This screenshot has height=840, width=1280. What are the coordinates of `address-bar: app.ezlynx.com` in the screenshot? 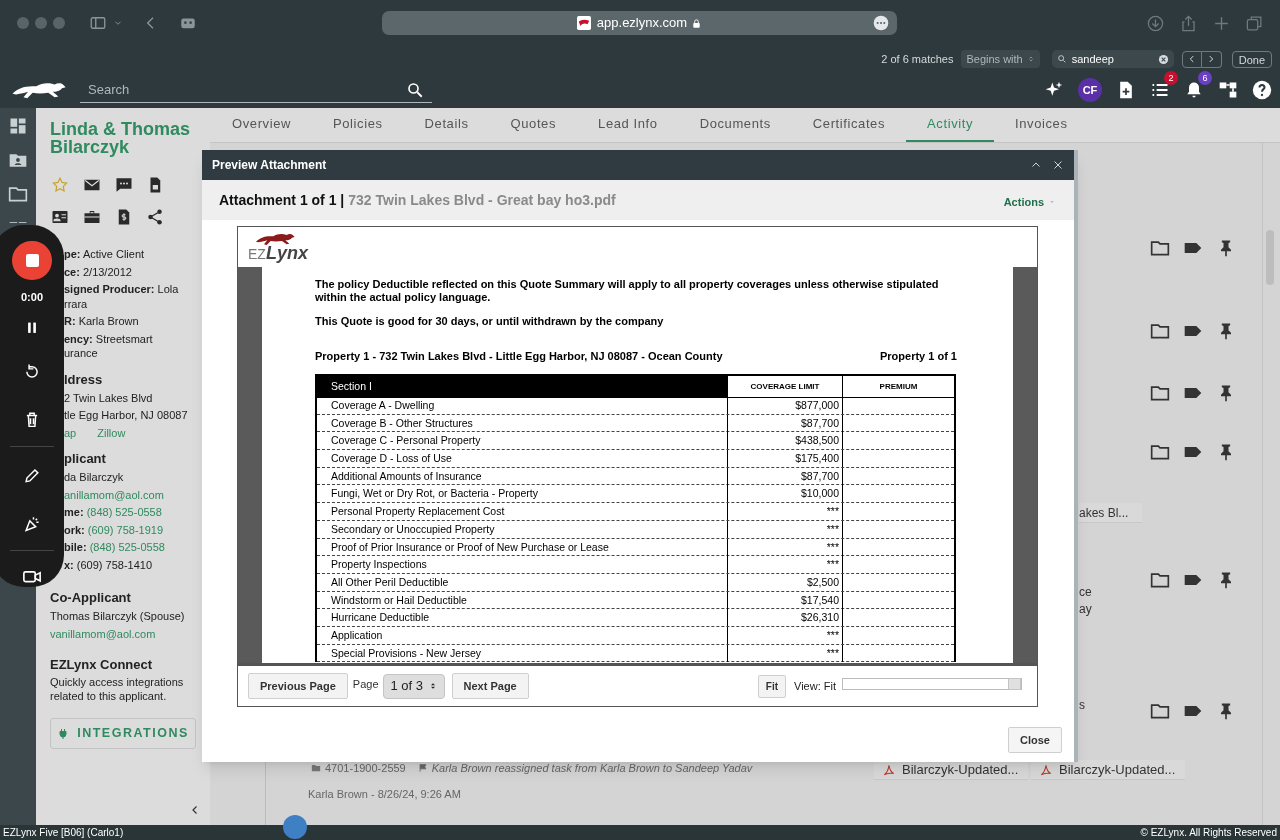 It's located at (639, 23).